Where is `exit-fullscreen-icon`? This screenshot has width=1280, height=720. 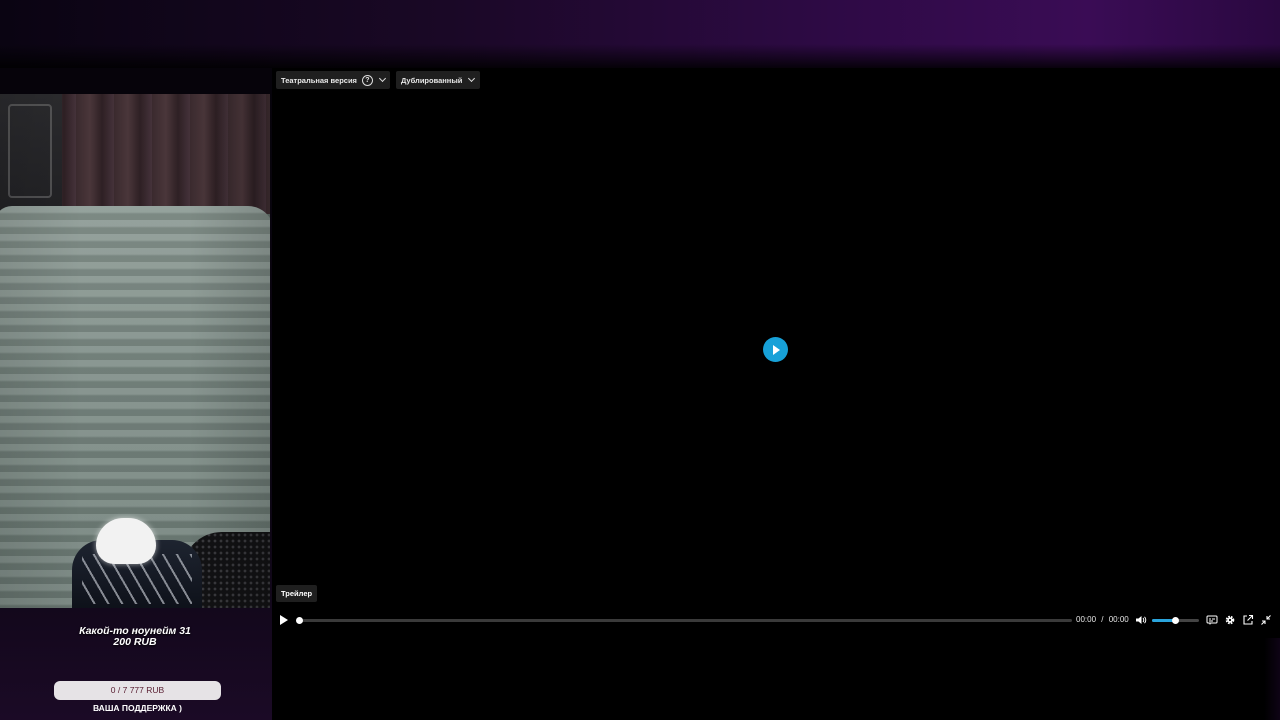
exit-fullscreen-icon is located at coordinates (1266, 620).